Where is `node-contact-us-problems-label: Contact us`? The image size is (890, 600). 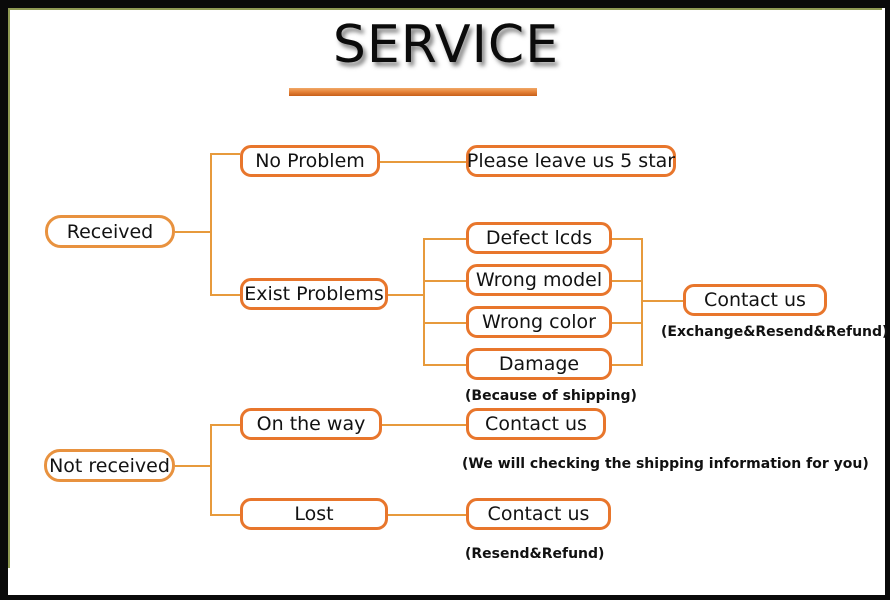
node-contact-us-problems-label: Contact us is located at coordinates (755, 300).